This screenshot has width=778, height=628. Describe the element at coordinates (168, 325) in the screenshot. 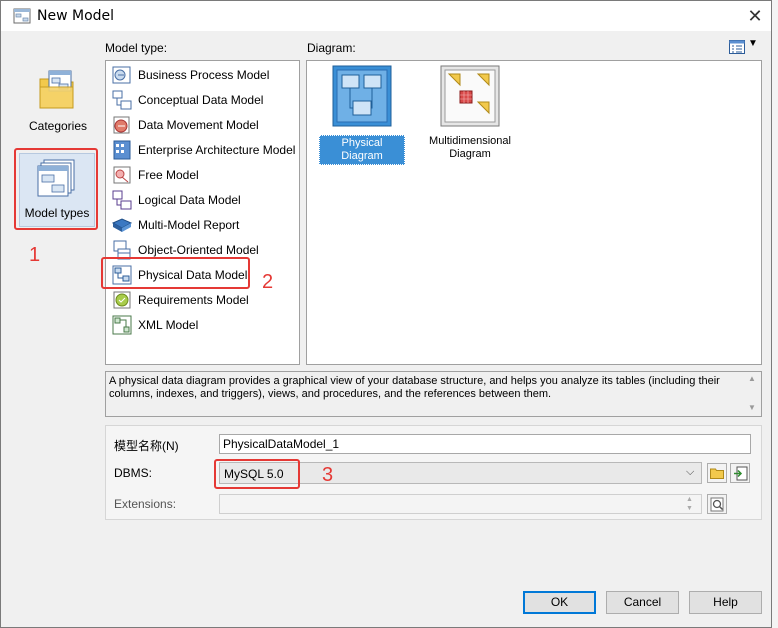

I see `list-item-label: XML Model` at that location.